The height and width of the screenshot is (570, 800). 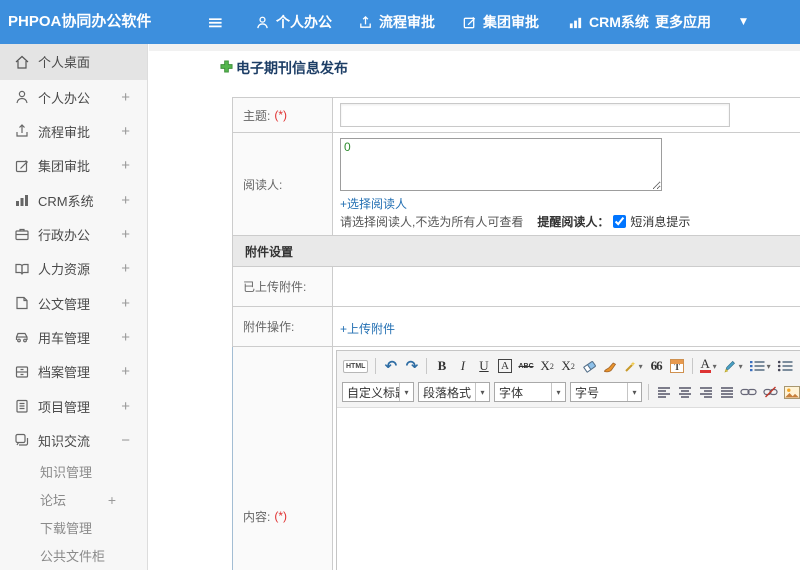 What do you see at coordinates (293, 22) in the screenshot?
I see `nav-personal-office: 个人办公` at bounding box center [293, 22].